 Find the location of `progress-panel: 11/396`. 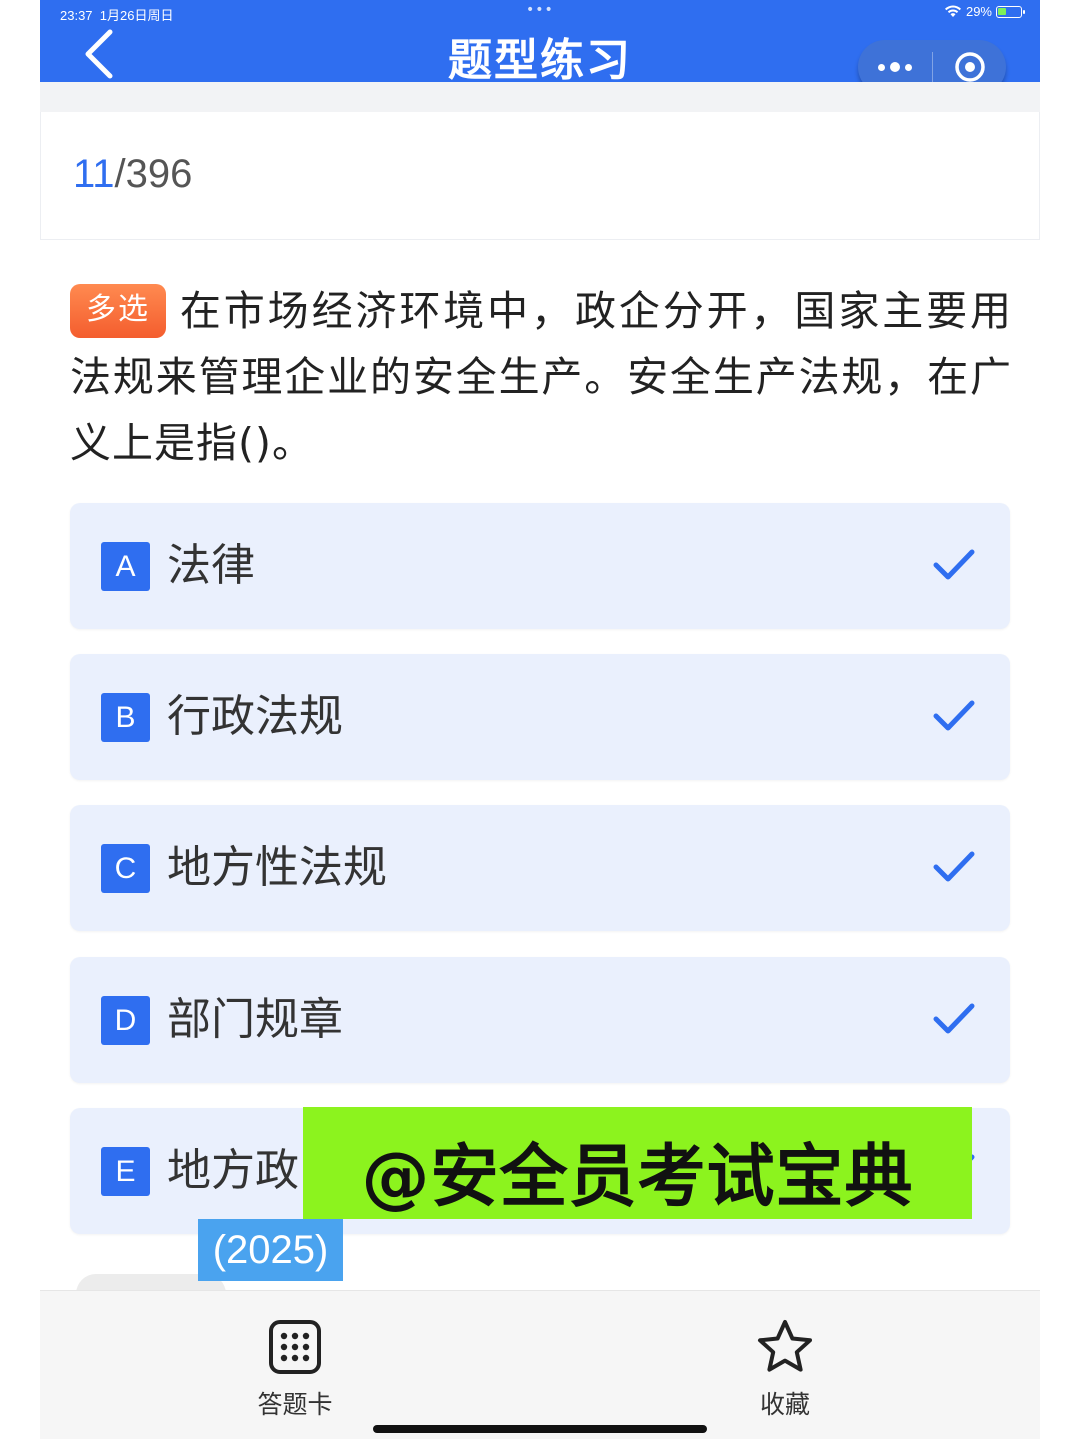

progress-panel: 11/396 is located at coordinates (540, 176).